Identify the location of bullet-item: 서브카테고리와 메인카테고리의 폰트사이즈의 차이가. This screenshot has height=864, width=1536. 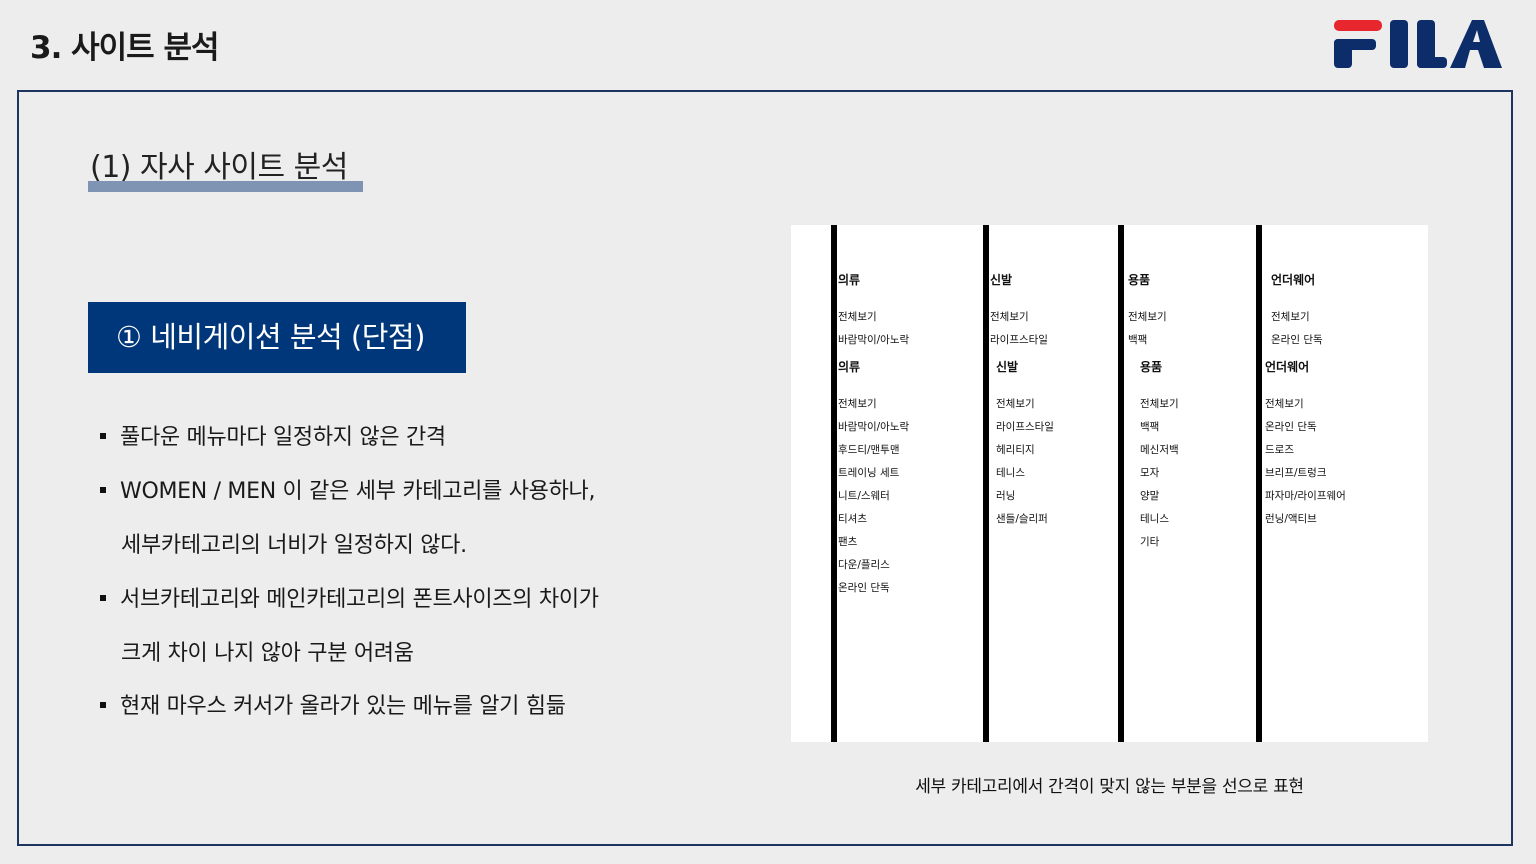
(349, 597).